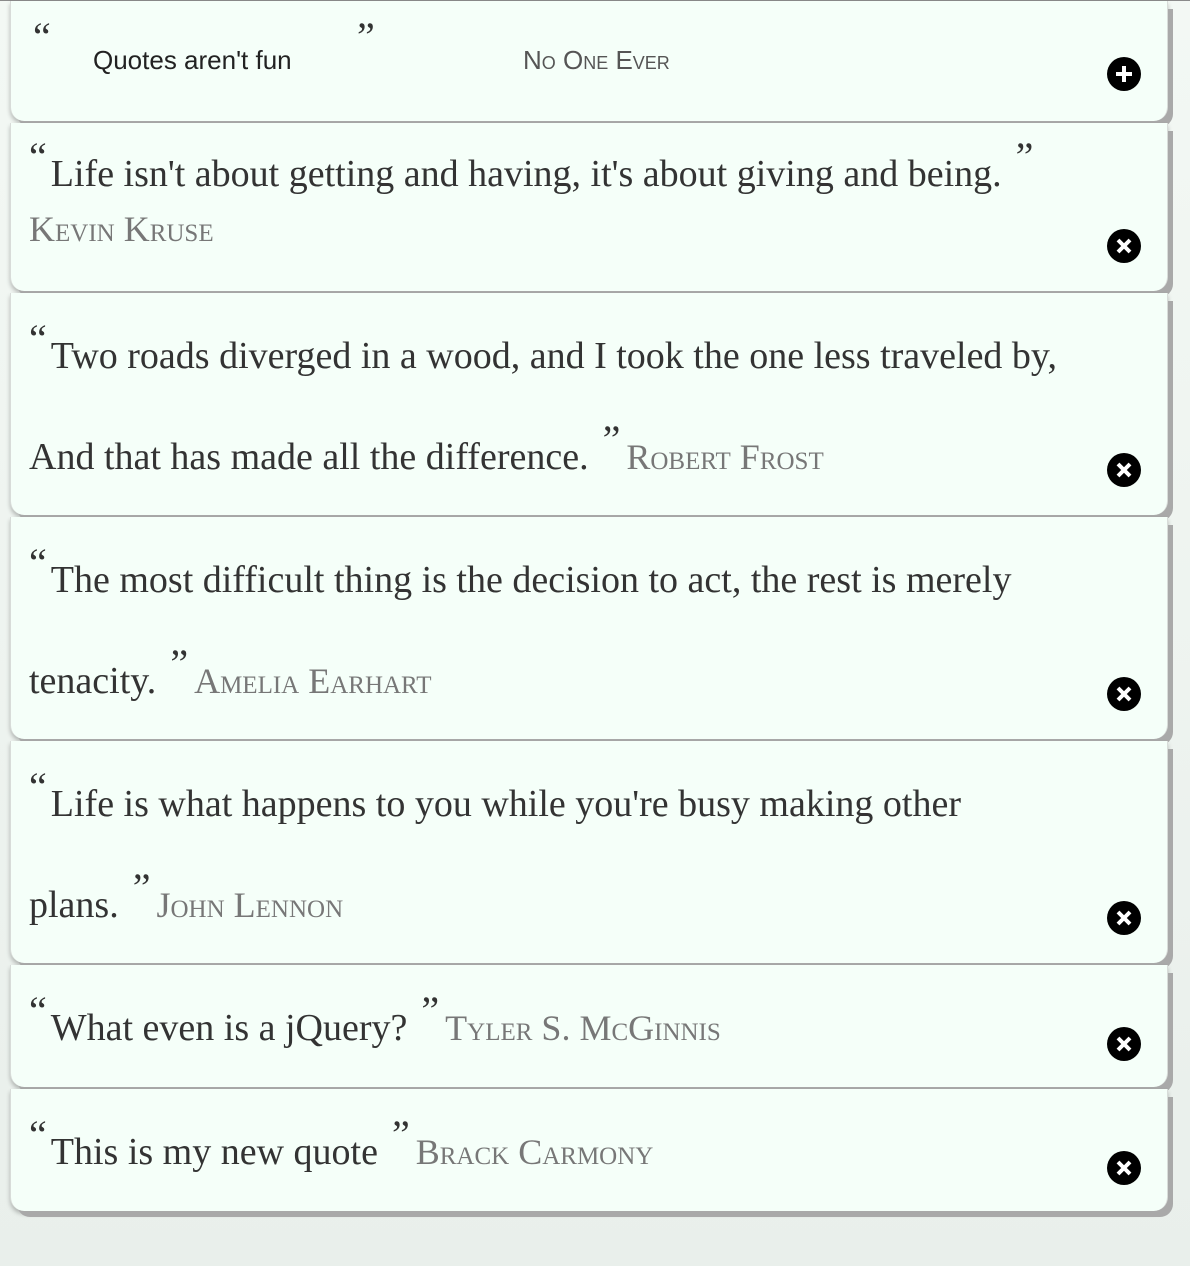 The height and width of the screenshot is (1266, 1190). What do you see at coordinates (229, 1028) in the screenshot?
I see `quote-text: What even is a jQuery?` at bounding box center [229, 1028].